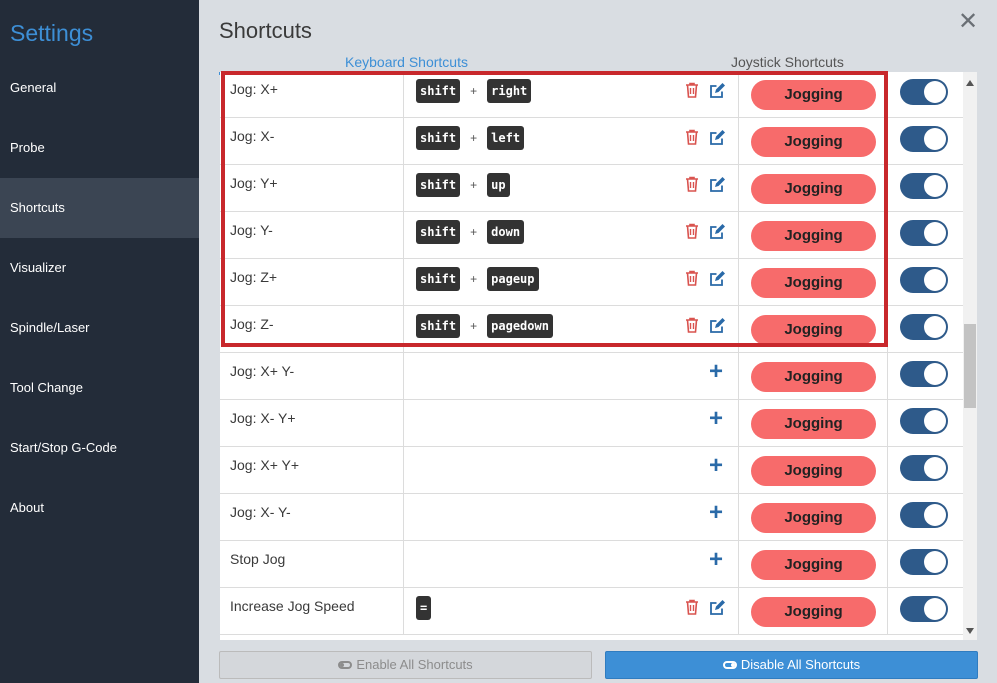 The image size is (997, 683). Describe the element at coordinates (424, 608) in the screenshot. I see `key-badge: =` at that location.